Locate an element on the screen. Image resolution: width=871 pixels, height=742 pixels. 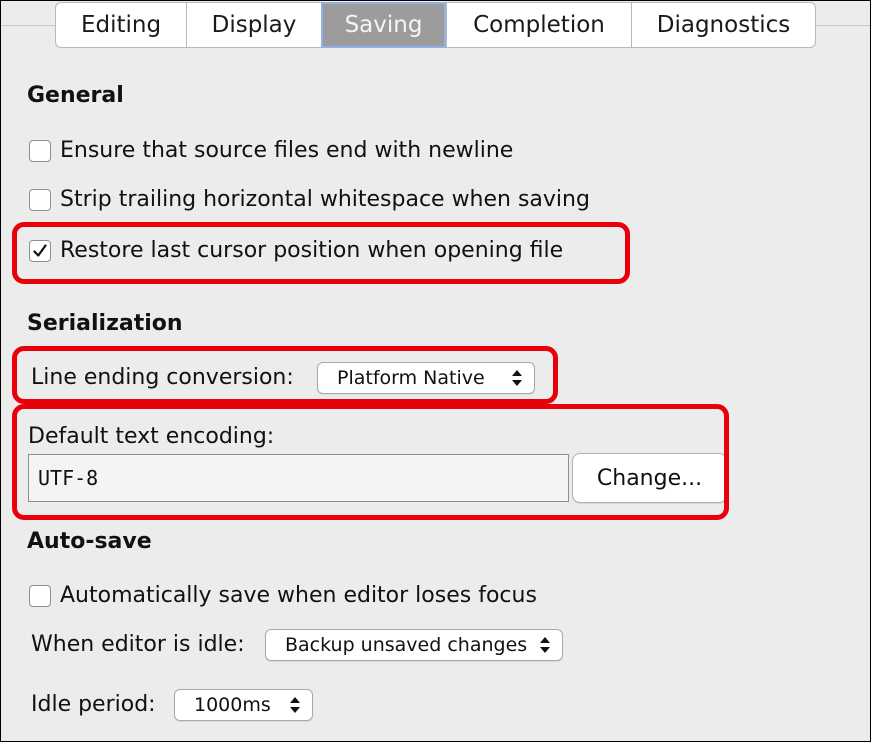
idle-action-value: Backup unsaved changes is located at coordinates (406, 645).